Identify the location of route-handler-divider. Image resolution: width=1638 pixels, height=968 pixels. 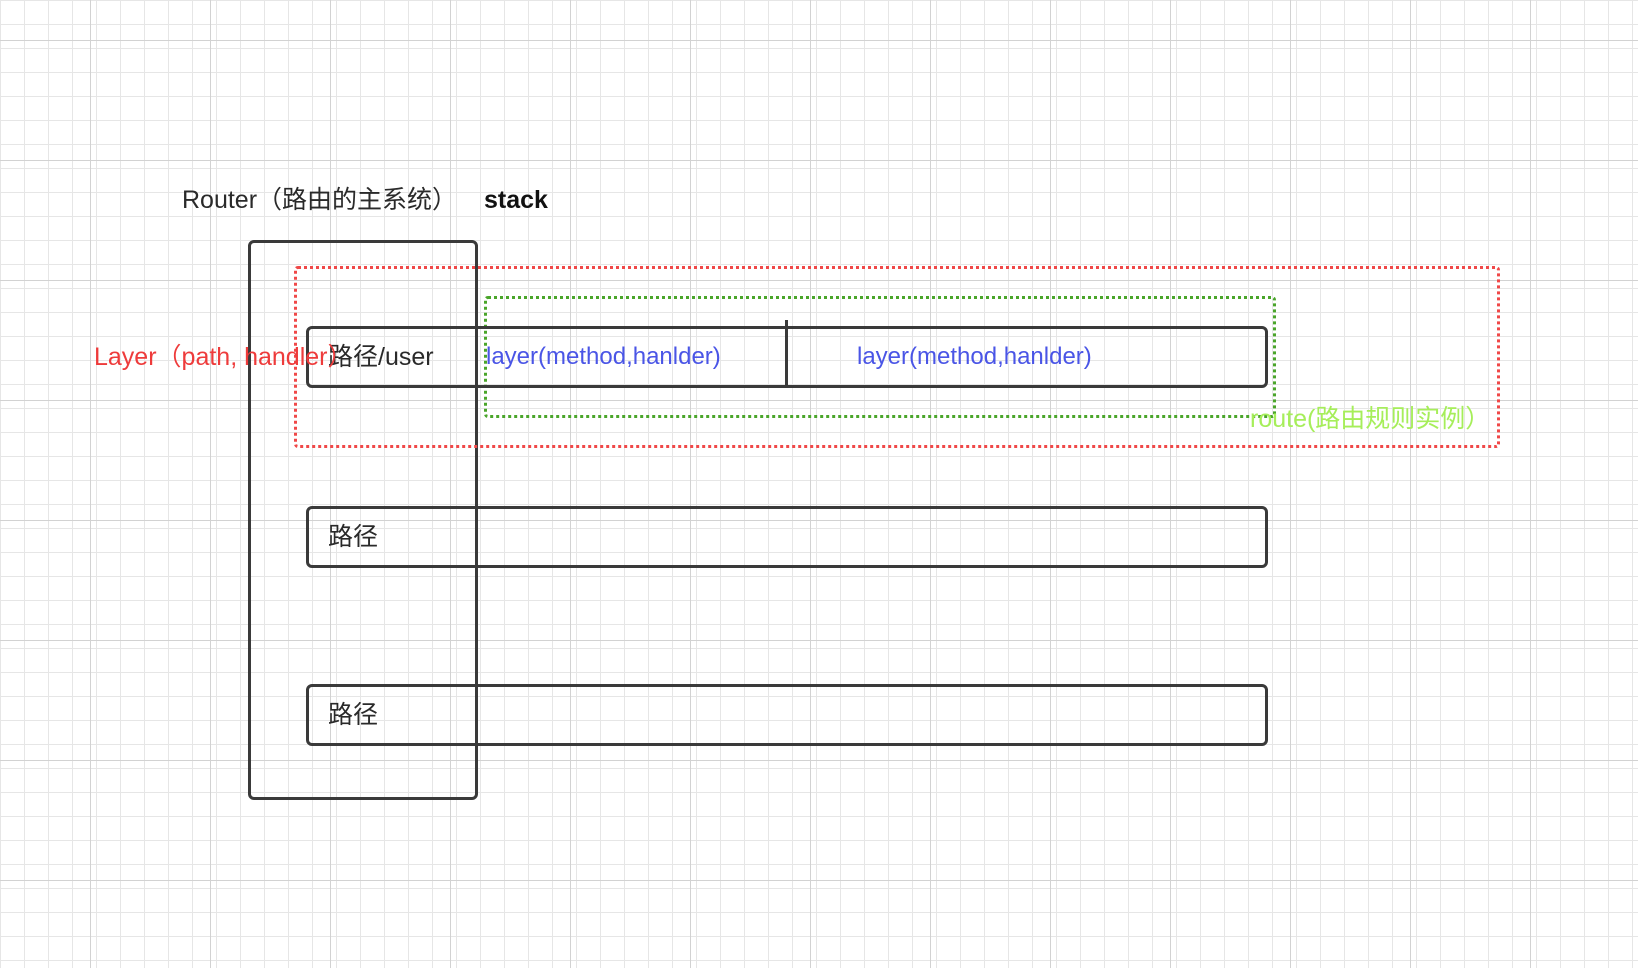
(786, 353).